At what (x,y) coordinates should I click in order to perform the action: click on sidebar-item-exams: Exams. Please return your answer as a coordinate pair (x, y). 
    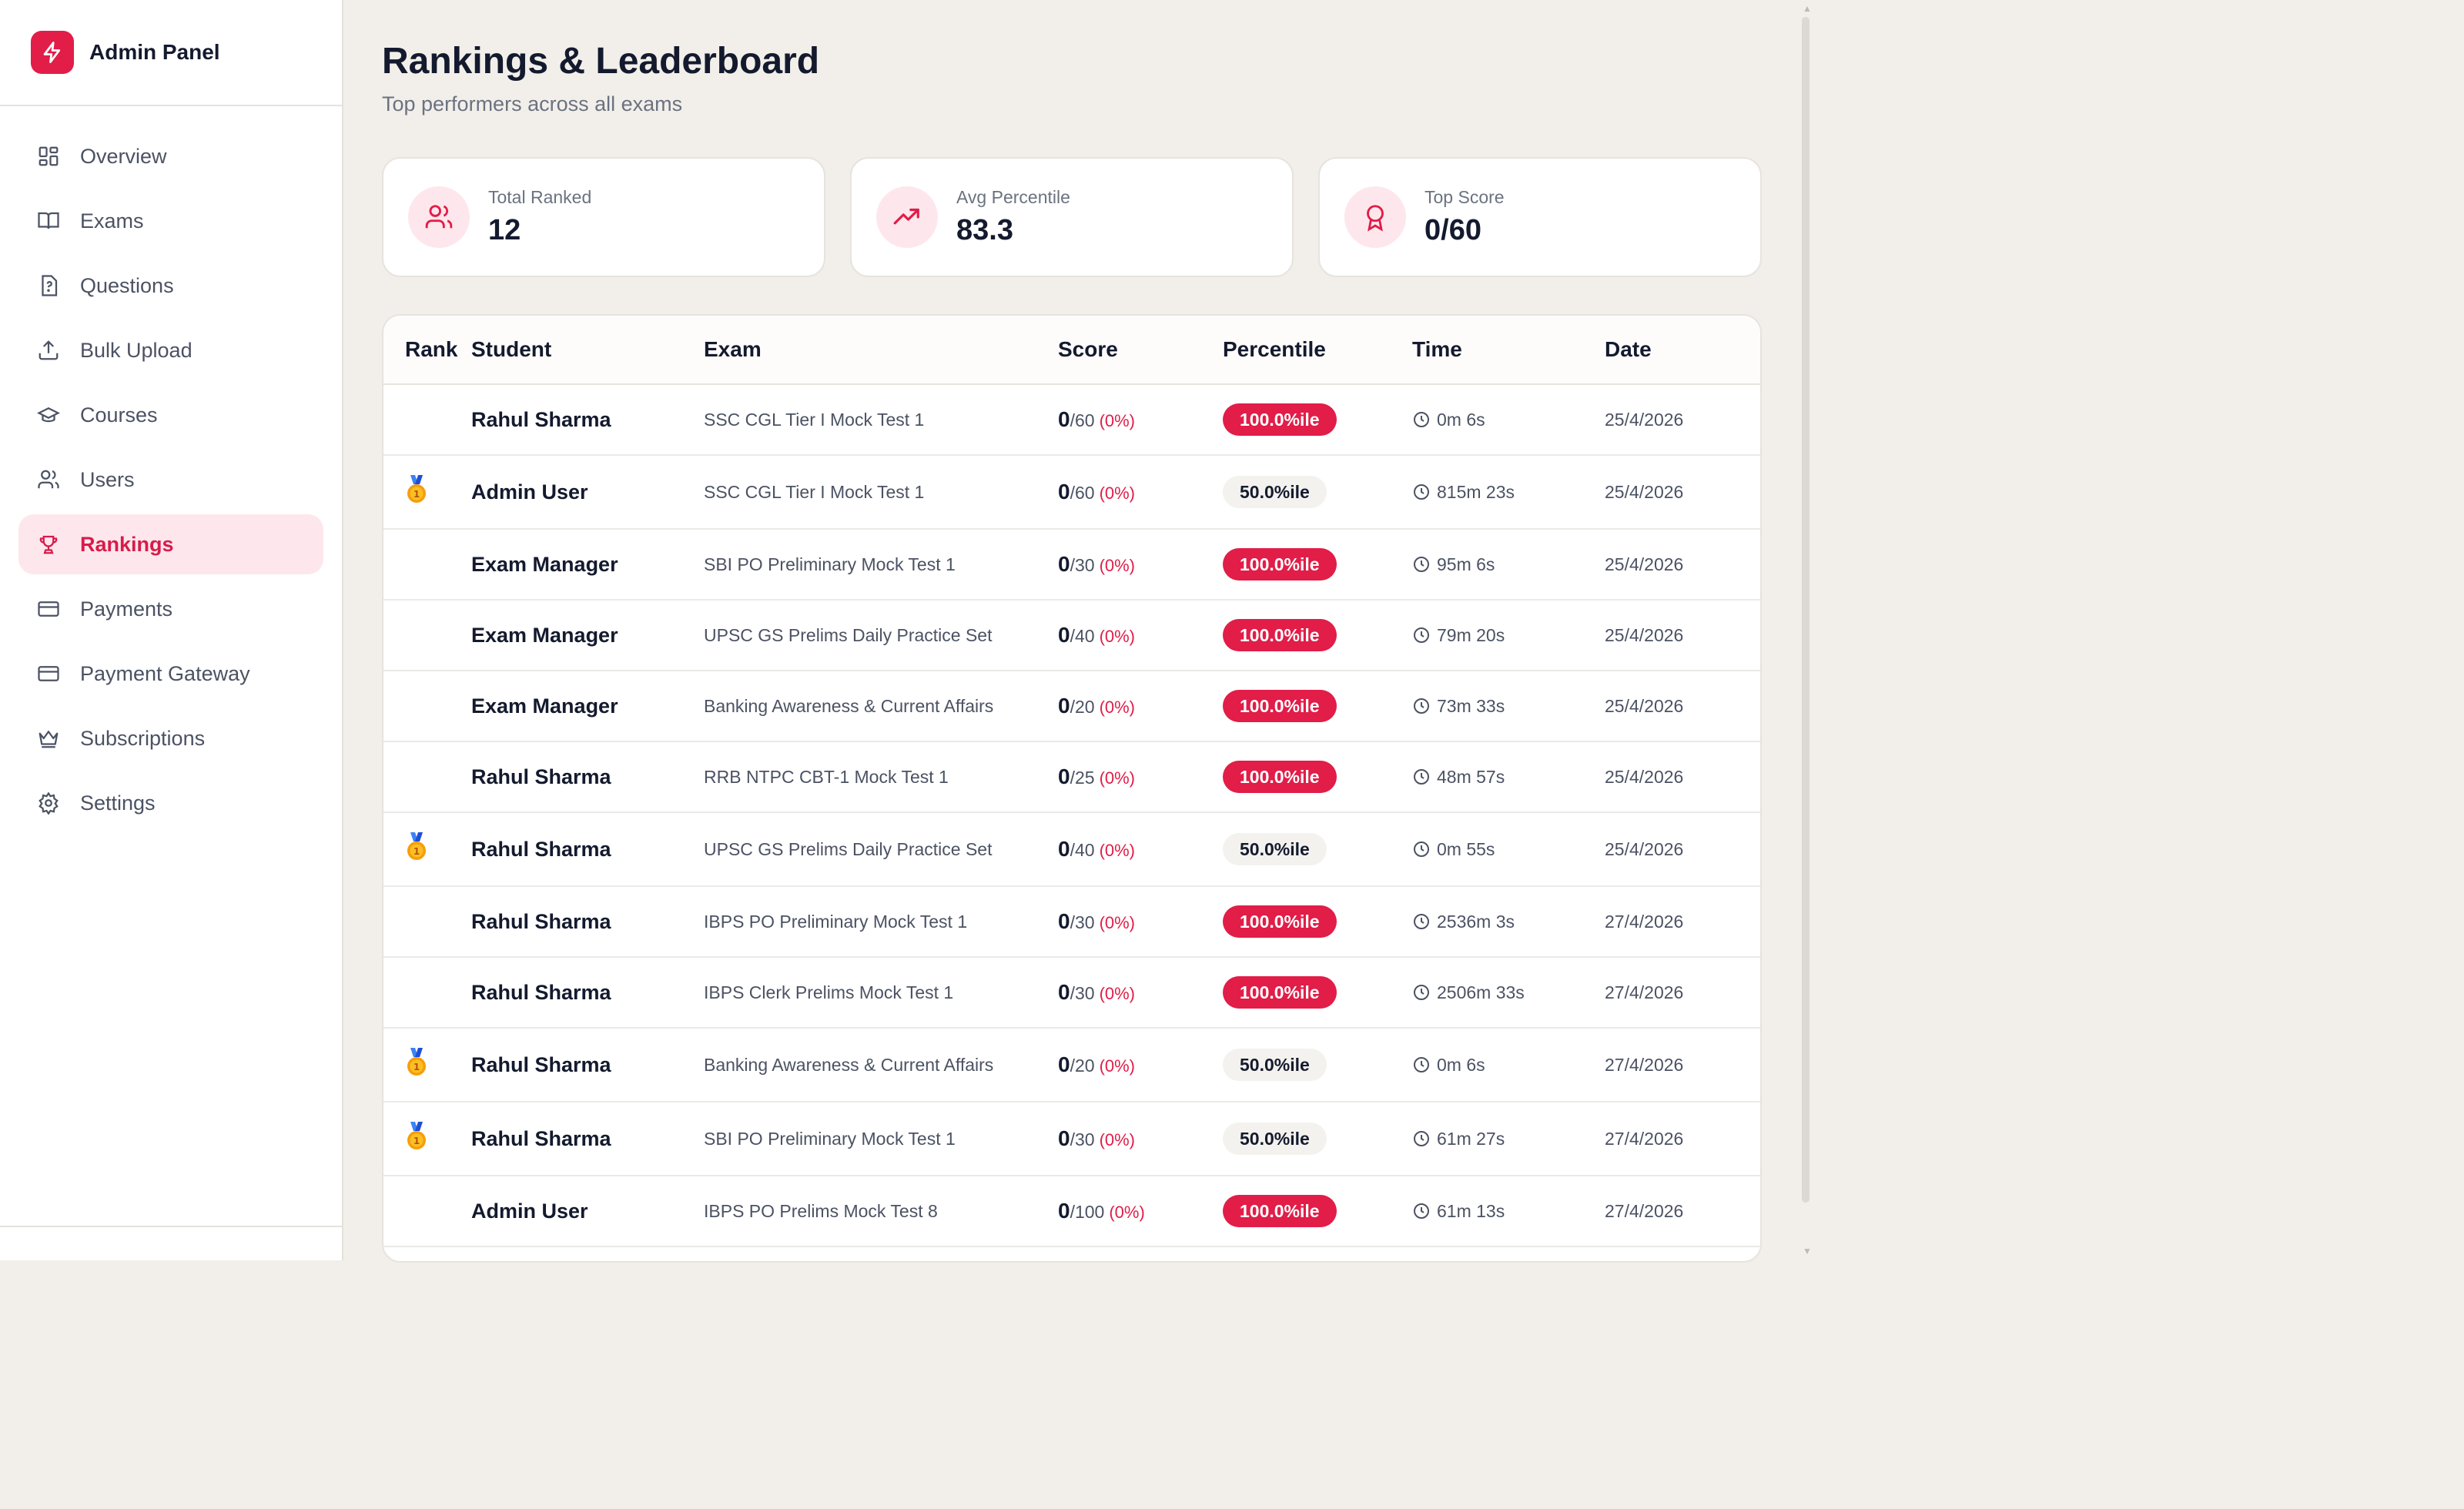
    Looking at the image, I should click on (170, 221).